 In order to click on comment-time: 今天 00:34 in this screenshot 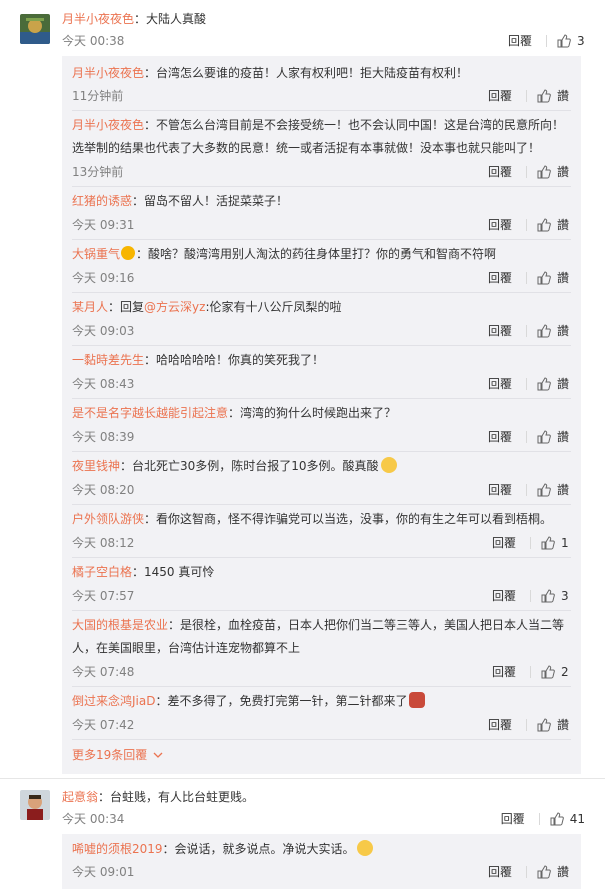, I will do `click(93, 819)`.